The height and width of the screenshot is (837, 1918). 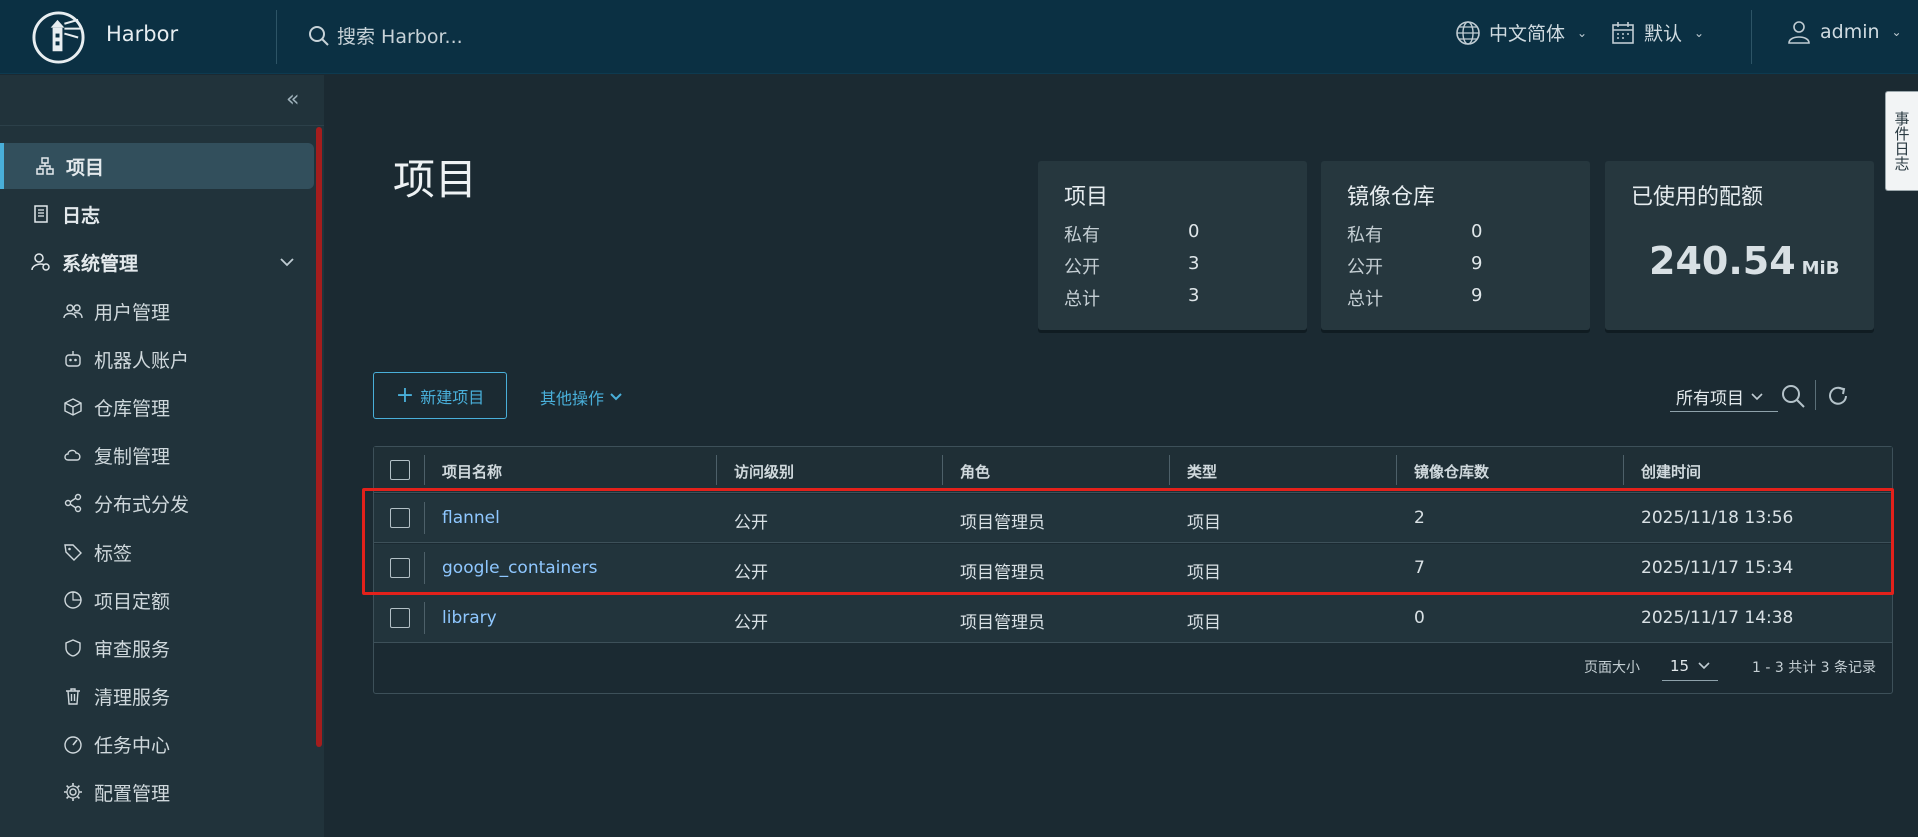 I want to click on sidebar-item-label: 日志, so click(x=81, y=215).